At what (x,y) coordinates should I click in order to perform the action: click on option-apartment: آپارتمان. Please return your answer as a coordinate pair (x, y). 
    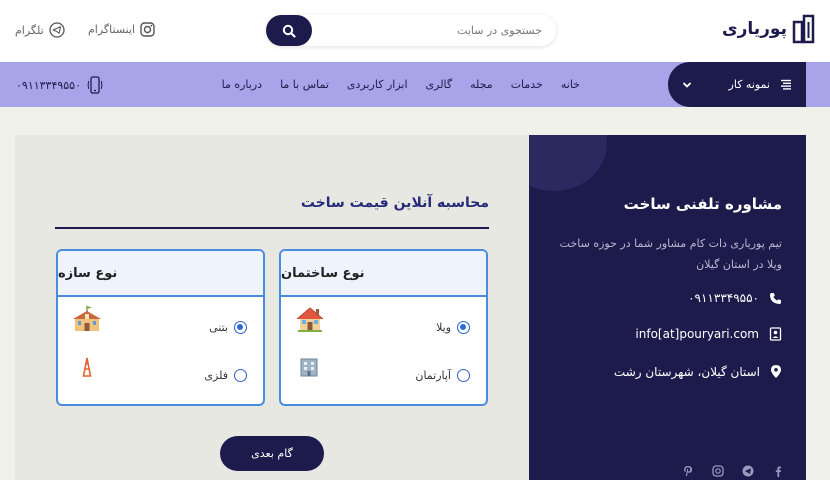
    Looking at the image, I should click on (442, 375).